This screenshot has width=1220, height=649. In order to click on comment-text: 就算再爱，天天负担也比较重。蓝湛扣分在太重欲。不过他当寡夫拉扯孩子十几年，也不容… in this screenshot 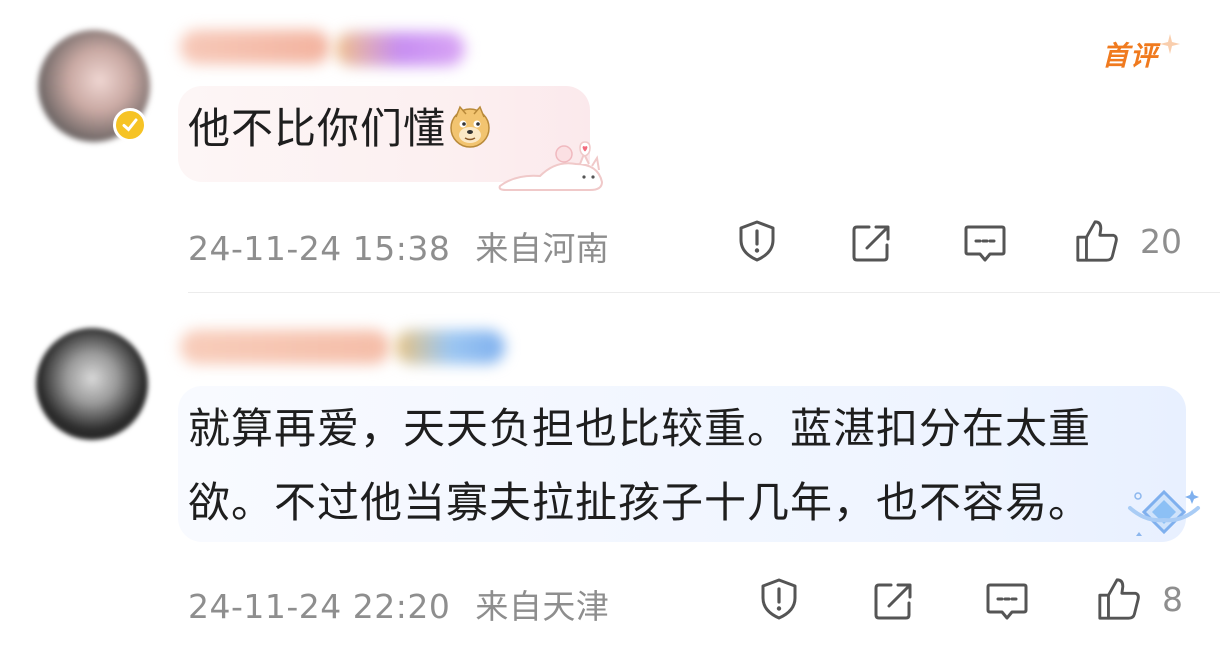, I will do `click(640, 465)`.